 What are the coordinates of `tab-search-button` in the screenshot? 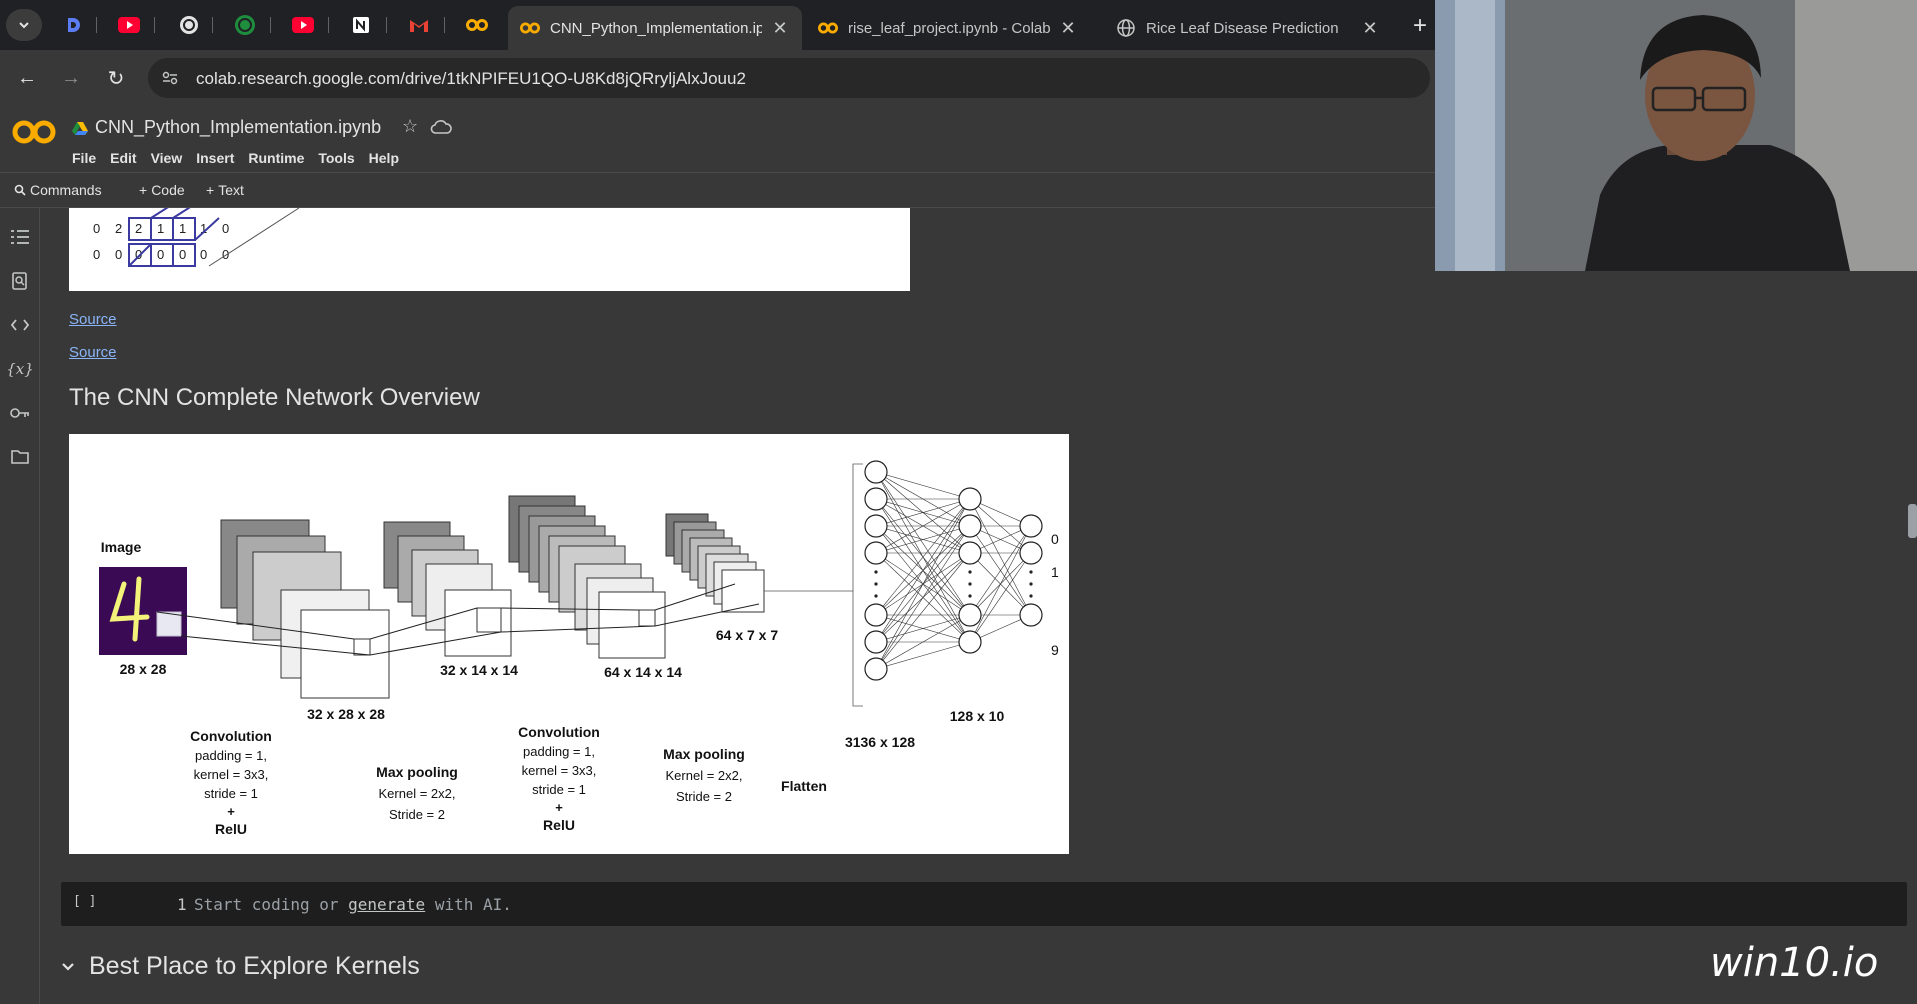 It's located at (24, 25).